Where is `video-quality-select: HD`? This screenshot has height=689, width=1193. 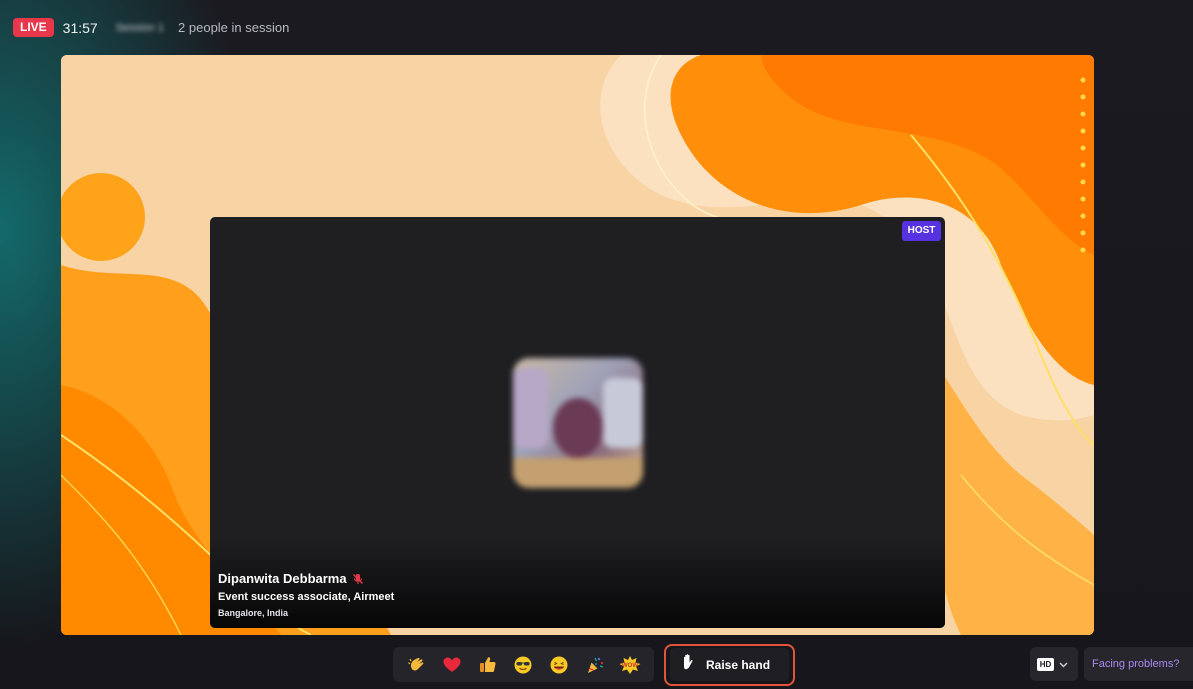
video-quality-select: HD is located at coordinates (1054, 664).